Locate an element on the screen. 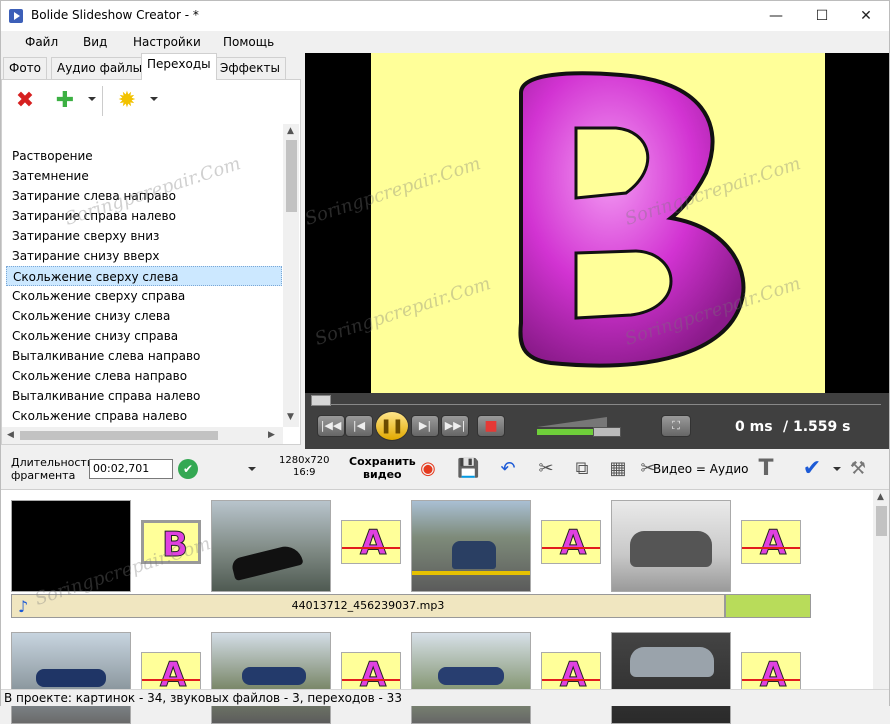 This screenshot has height=724, width=890. transition-list-item: Скольжение слева направо is located at coordinates (144, 376).